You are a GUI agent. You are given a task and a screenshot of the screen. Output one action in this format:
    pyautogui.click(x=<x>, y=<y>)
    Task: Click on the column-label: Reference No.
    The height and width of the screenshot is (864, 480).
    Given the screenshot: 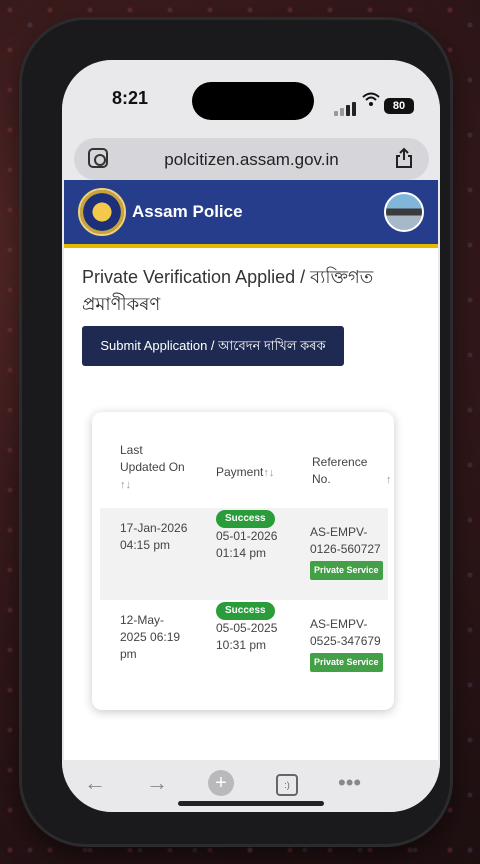 What is the action you would take?
    pyautogui.click(x=340, y=470)
    